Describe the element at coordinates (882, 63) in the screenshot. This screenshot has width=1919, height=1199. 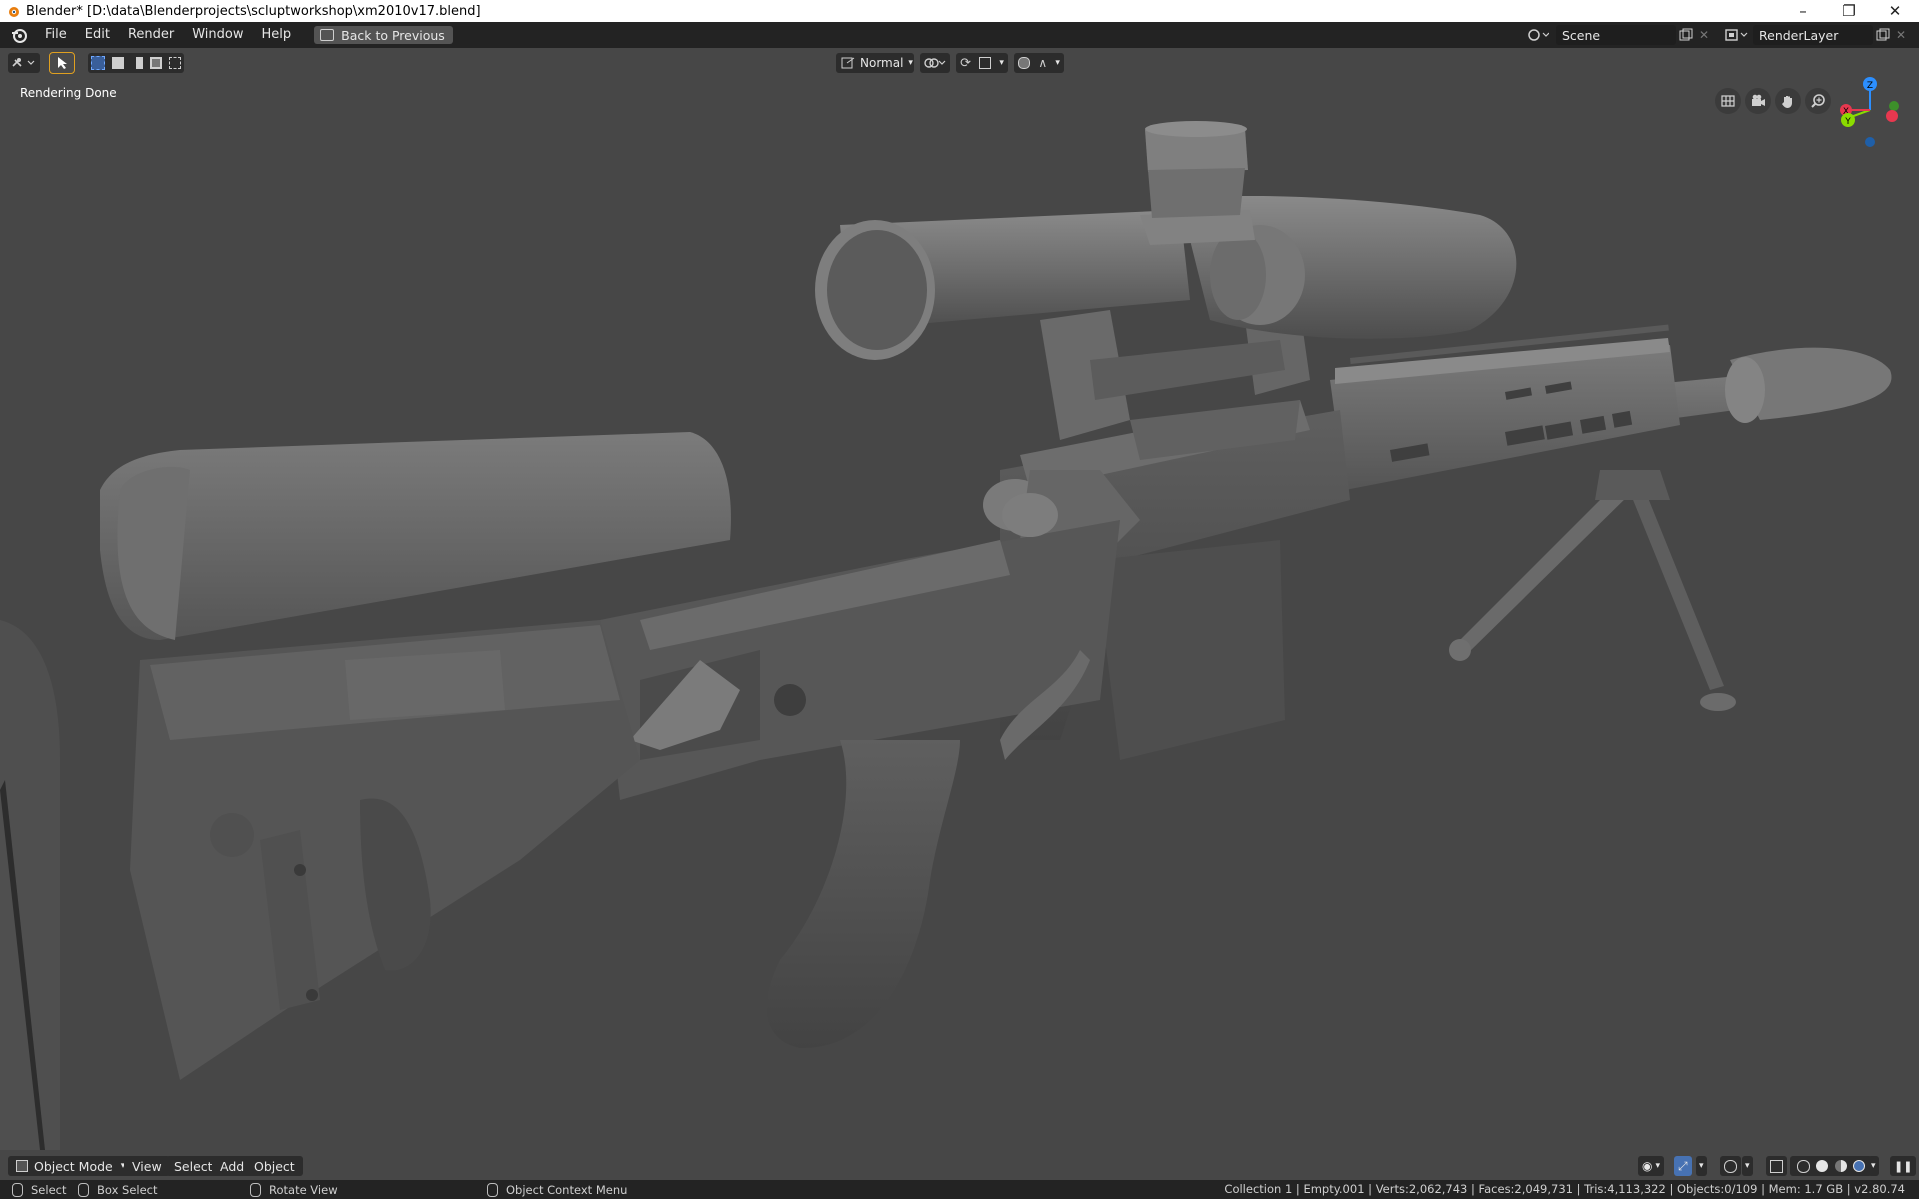
I see `transform-orientation-value: Normal` at that location.